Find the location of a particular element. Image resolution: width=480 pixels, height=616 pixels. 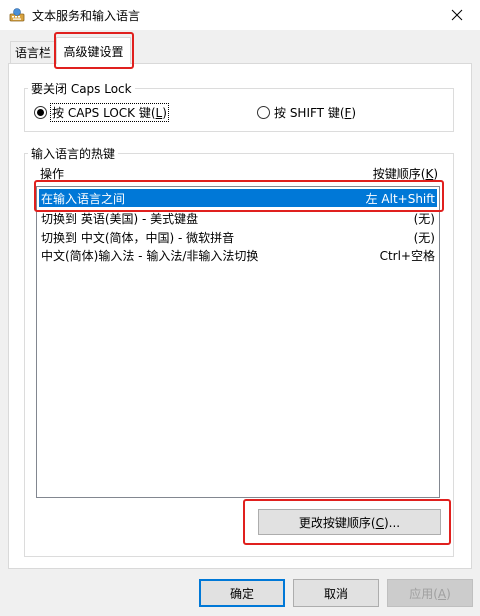

tab-language-bar: 语言栏 is located at coordinates (33, 52).